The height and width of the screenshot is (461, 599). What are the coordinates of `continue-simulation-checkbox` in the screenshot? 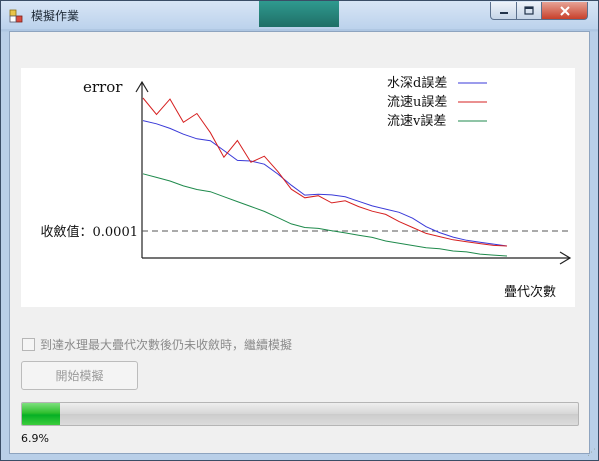 It's located at (28, 344).